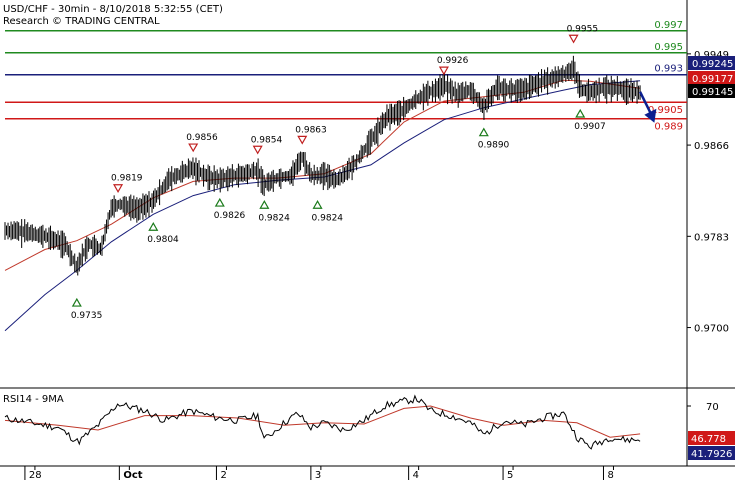  I want to click on level-label: 0.993, so click(668, 69).